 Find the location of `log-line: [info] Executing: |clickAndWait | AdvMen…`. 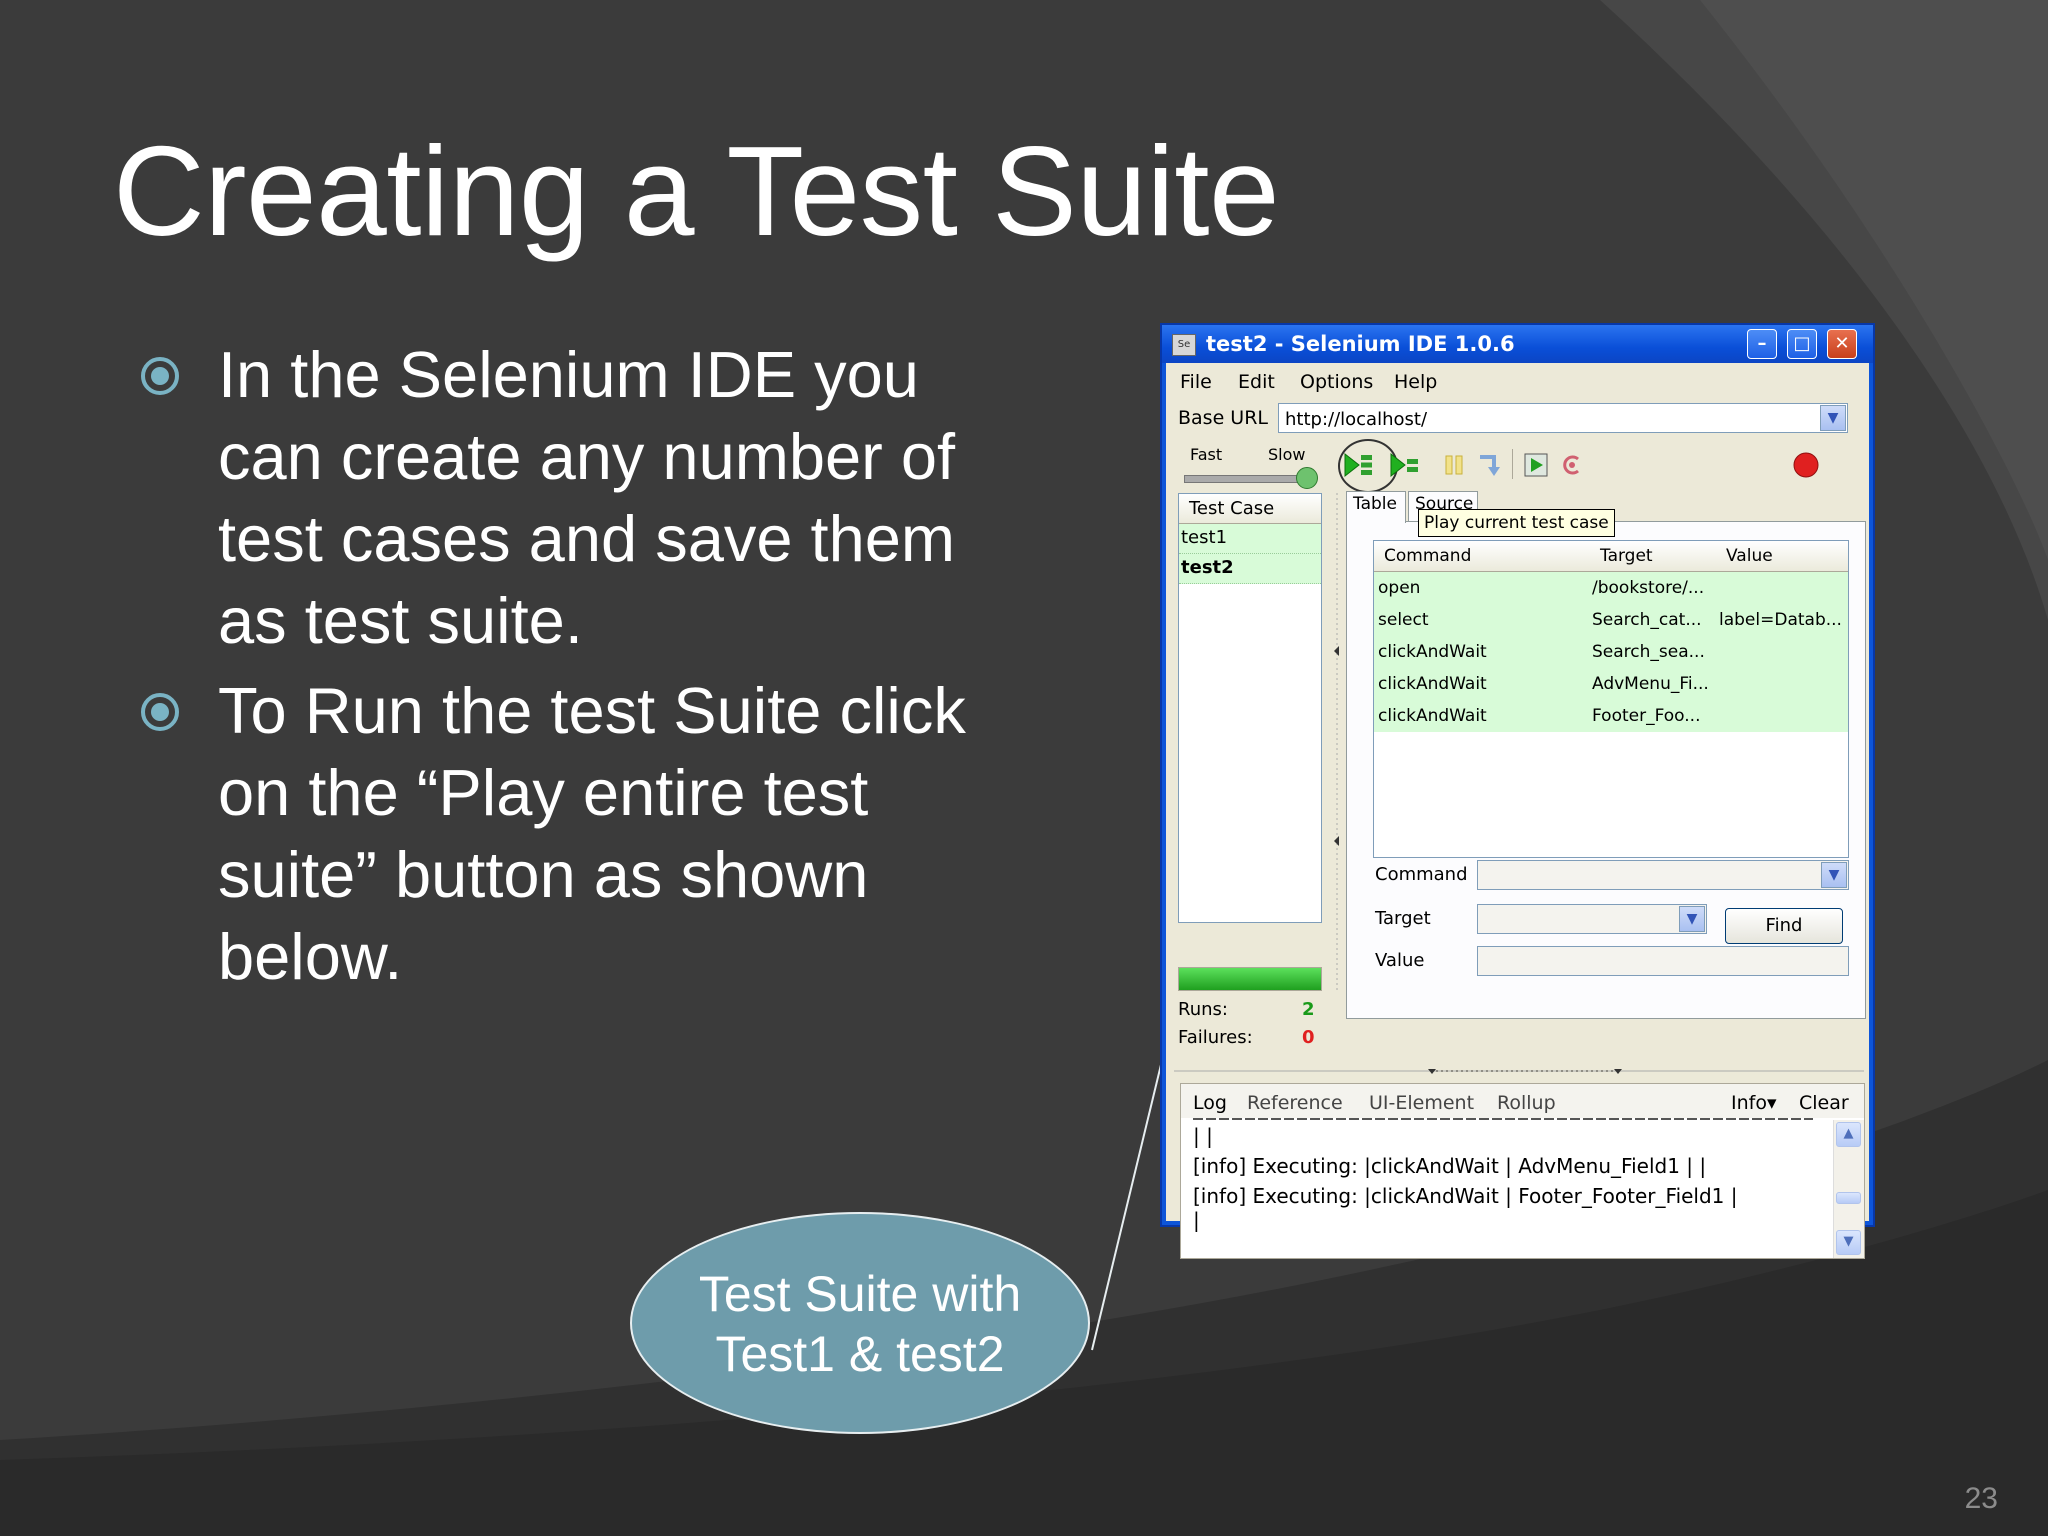

log-line: [info] Executing: |clickAndWait | AdvMen… is located at coordinates (1450, 1166).